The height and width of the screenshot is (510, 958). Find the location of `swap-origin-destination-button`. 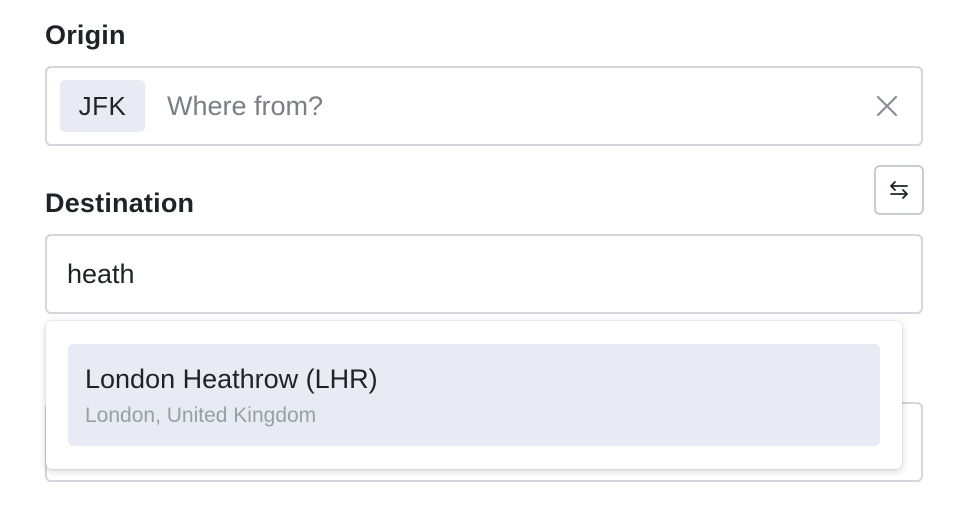

swap-origin-destination-button is located at coordinates (899, 190).